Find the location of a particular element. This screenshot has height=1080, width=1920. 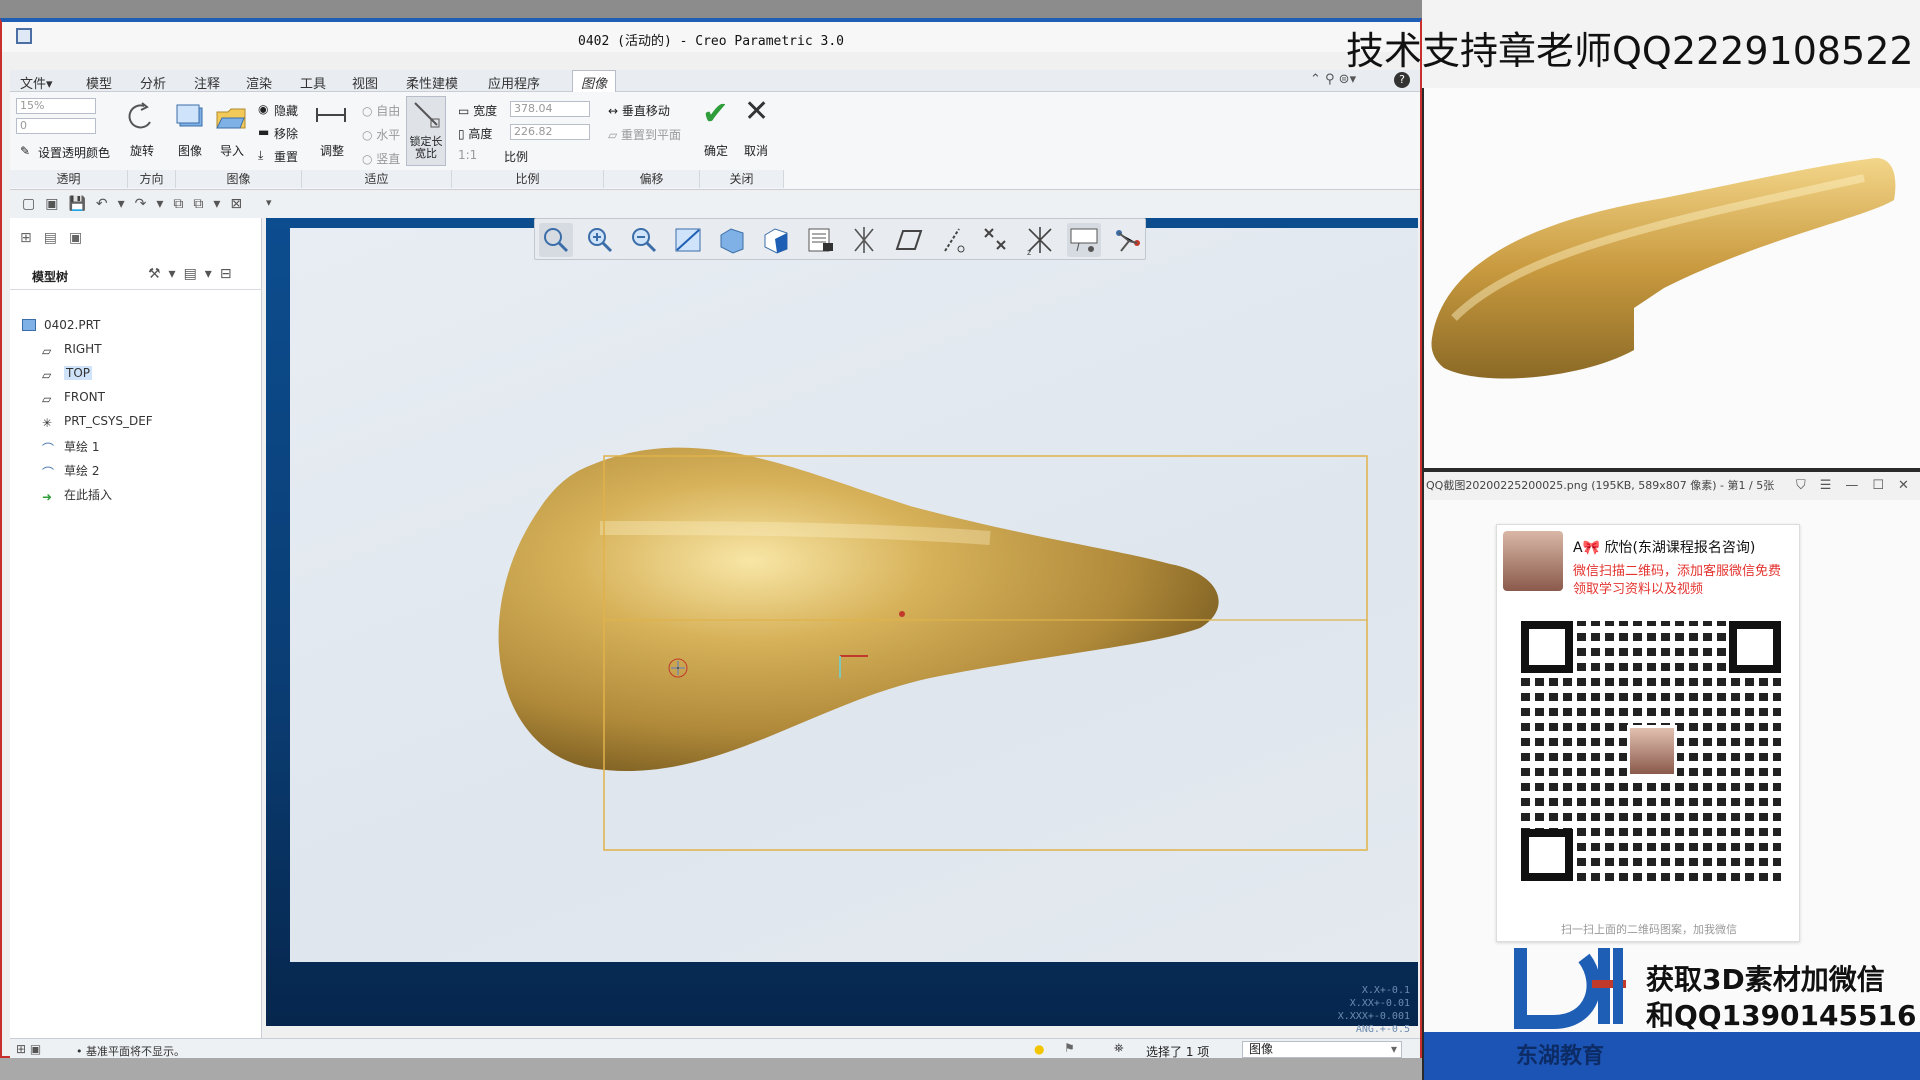

binoculars-icon: ⛯ is located at coordinates (1119, 1048).